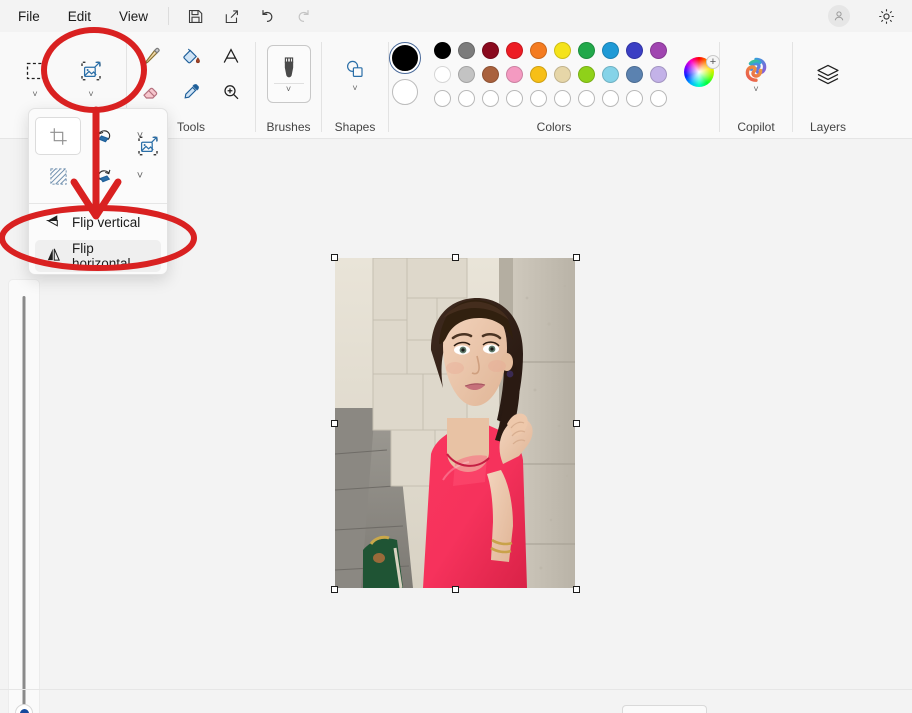 This screenshot has width=912, height=713. Describe the element at coordinates (634, 50) in the screenshot. I see `color-swatch-r1-c9` at that location.